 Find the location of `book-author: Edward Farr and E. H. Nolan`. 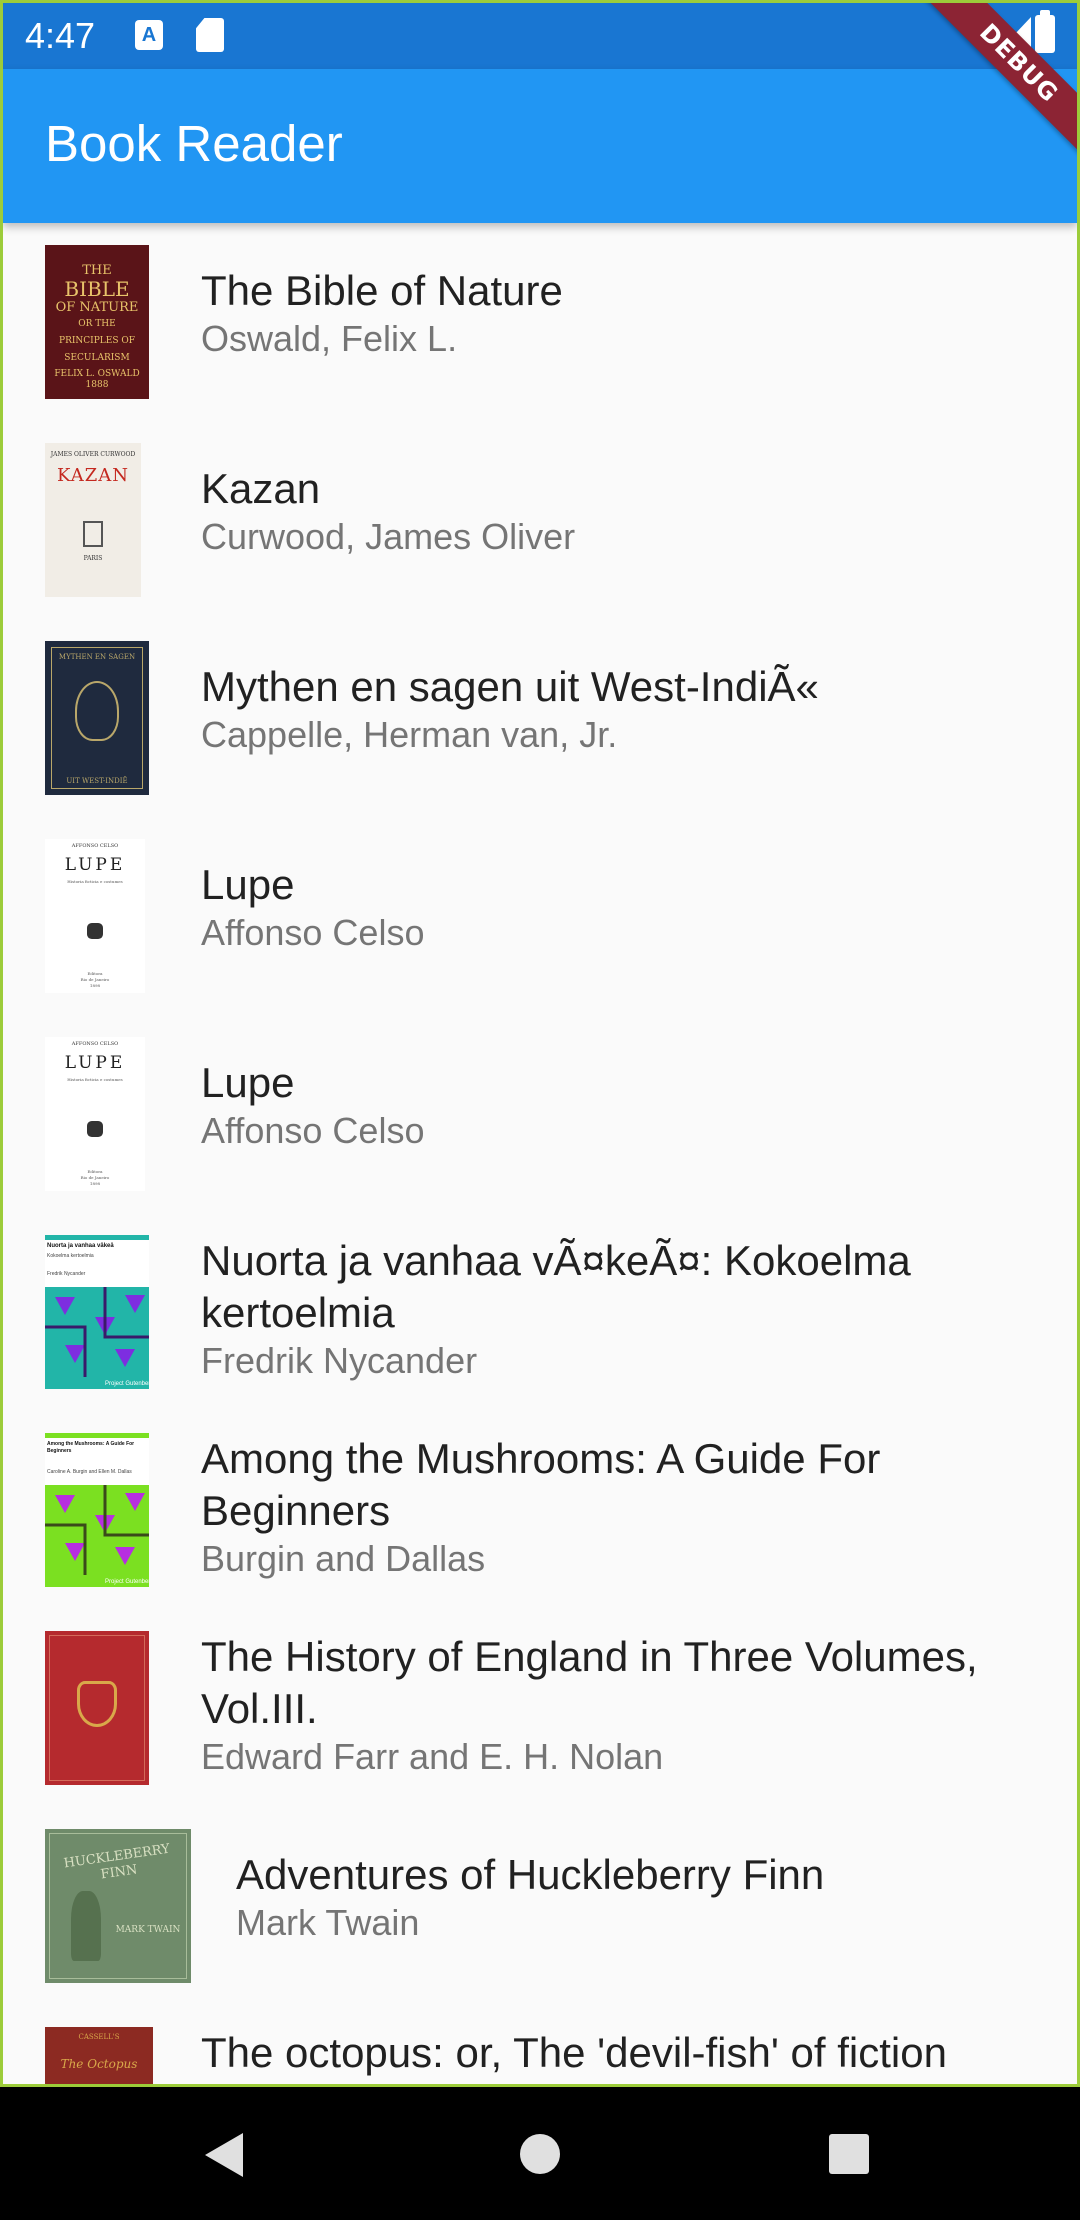

book-author: Edward Farr and E. H. Nolan is located at coordinates (432, 1756).